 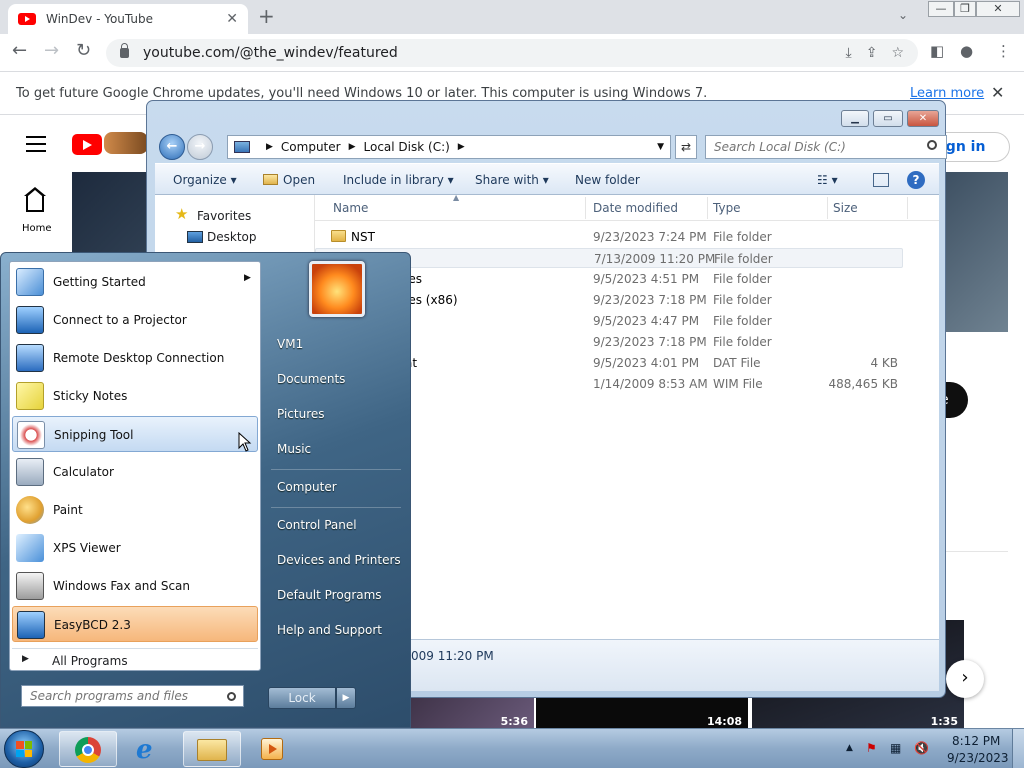 What do you see at coordinates (311, 147) in the screenshot?
I see `breadcrumb-item: Computer` at bounding box center [311, 147].